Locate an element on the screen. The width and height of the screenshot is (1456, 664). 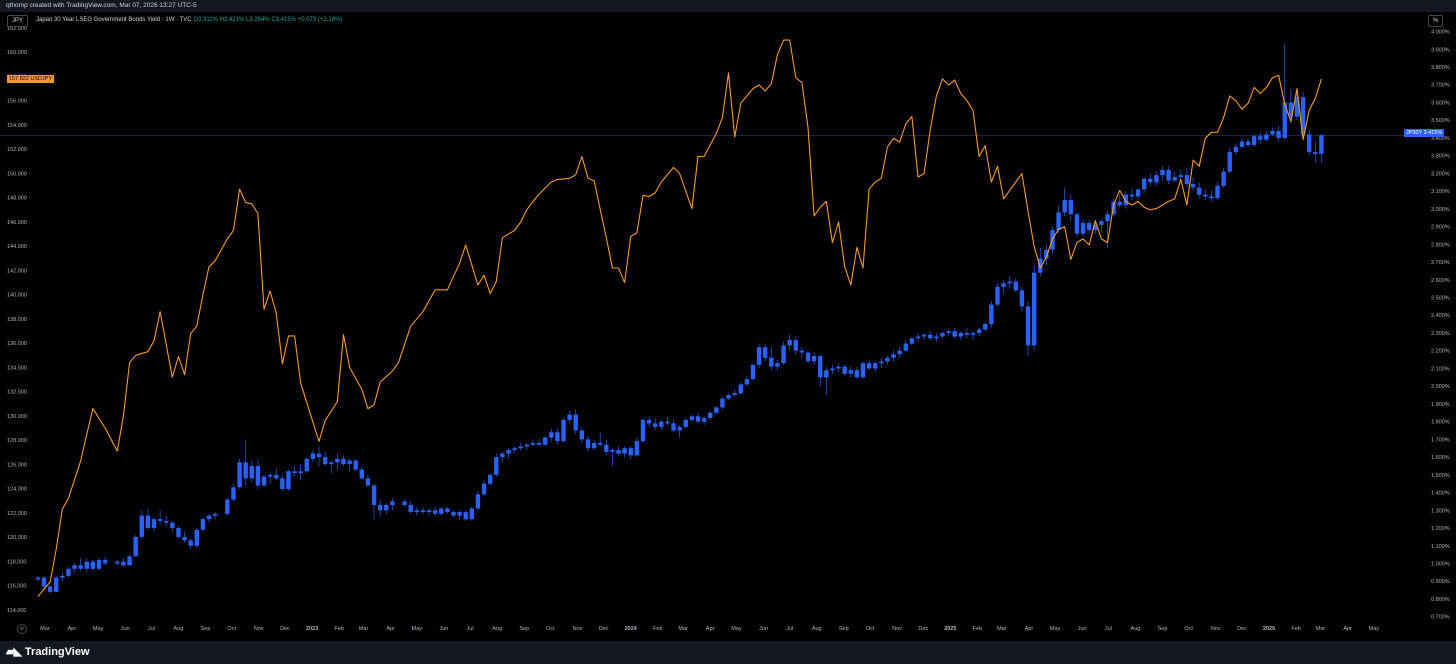
symbol-button: JPY is located at coordinates (18, 21).